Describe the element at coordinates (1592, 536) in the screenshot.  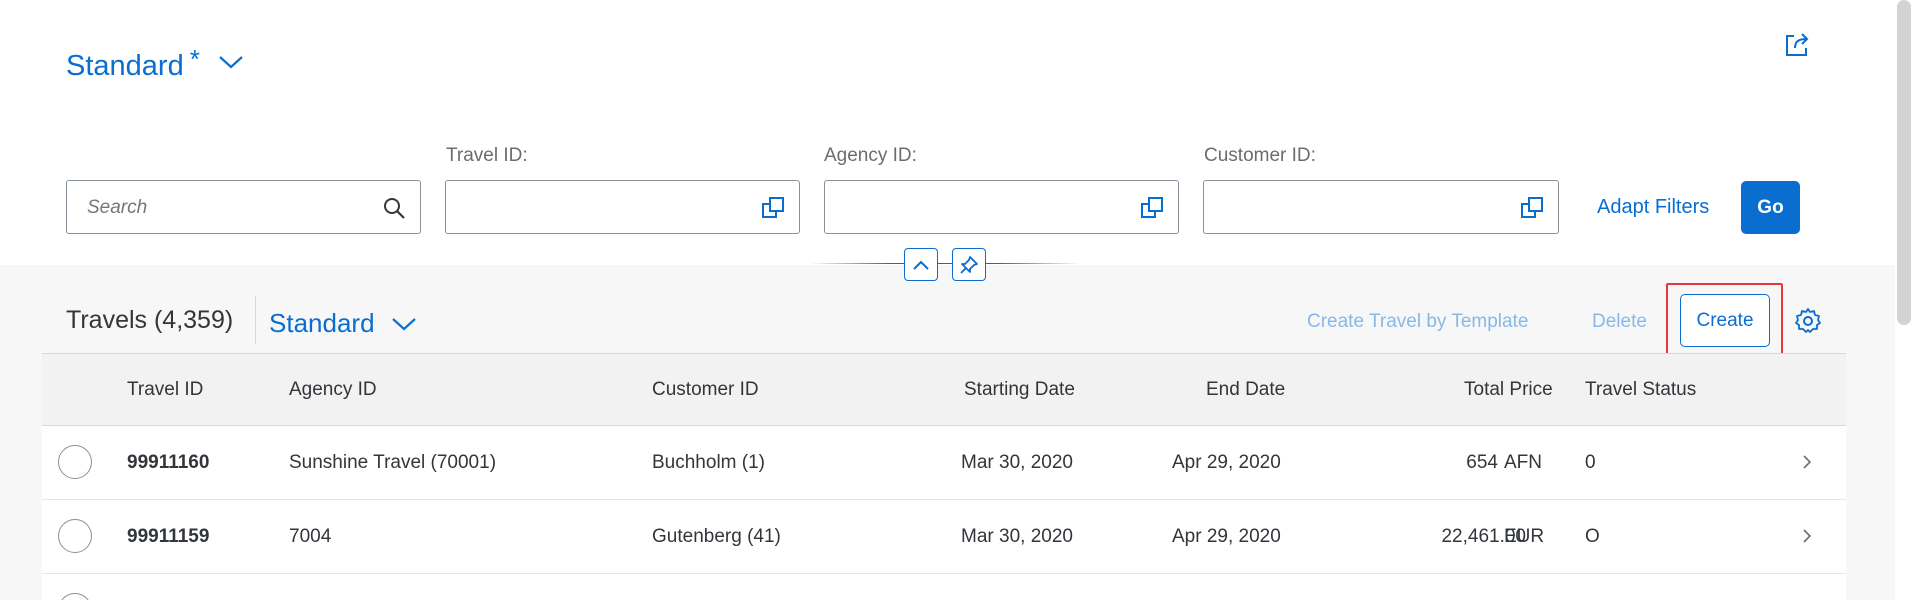
I see `cell-travel-status: O` at that location.